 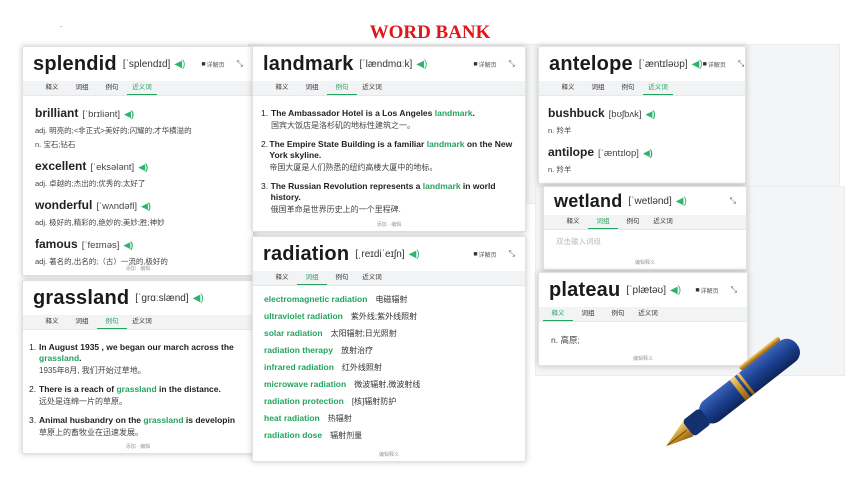 I want to click on synonym-word: bushbuck [bʊʃbʌk] ◀), so click(x=640, y=113).